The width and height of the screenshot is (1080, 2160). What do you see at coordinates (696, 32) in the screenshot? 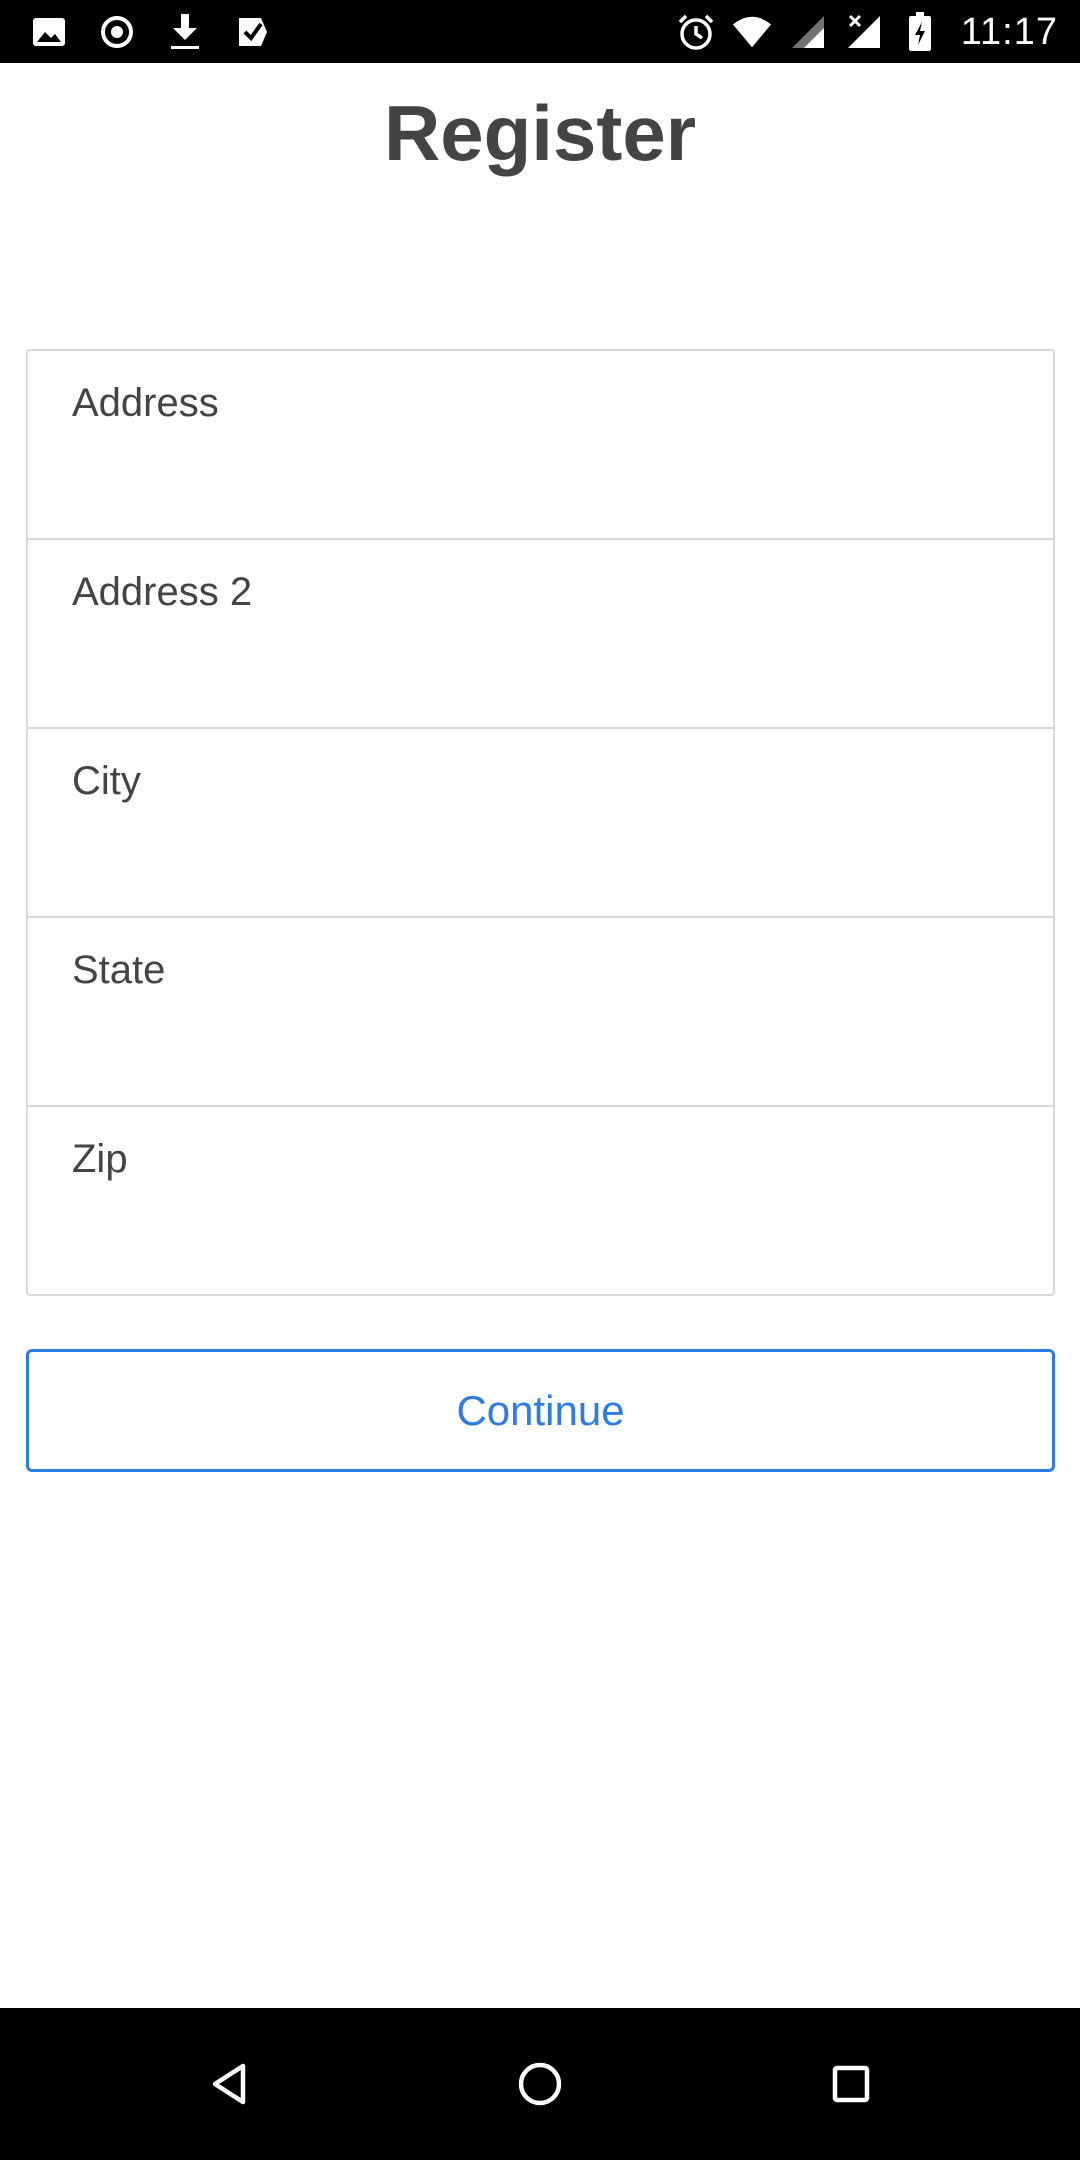
I see `alarm-icon` at bounding box center [696, 32].